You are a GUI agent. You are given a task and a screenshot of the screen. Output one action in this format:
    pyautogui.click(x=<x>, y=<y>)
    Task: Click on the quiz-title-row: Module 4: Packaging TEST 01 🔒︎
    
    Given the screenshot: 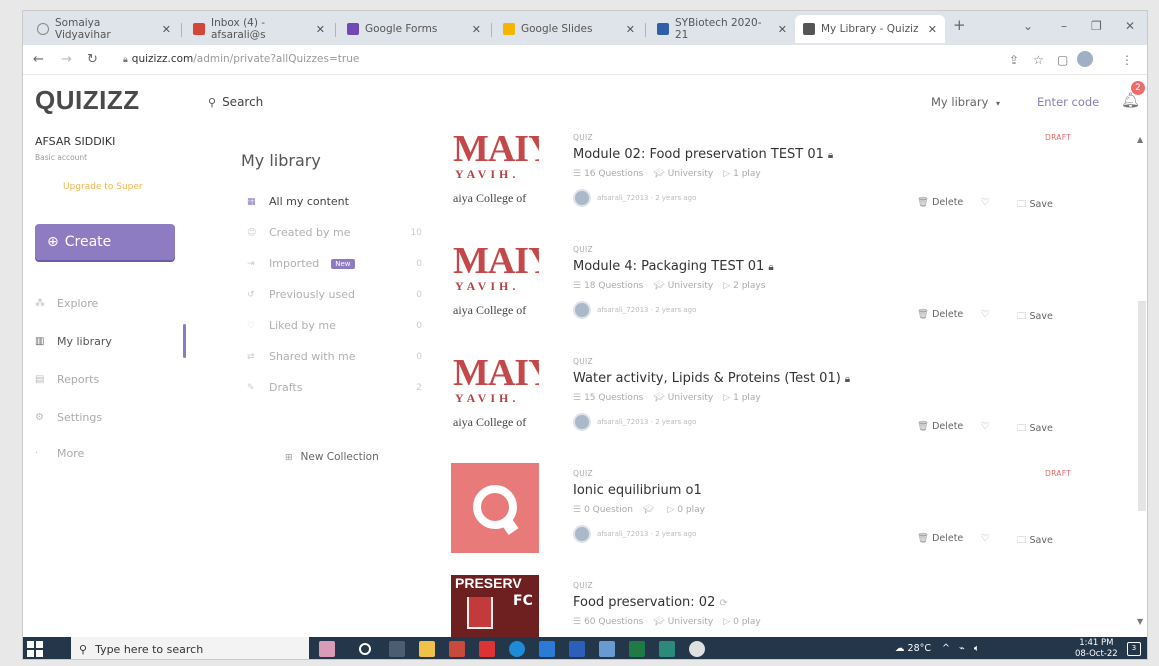 What is the action you would take?
    pyautogui.click(x=673, y=266)
    